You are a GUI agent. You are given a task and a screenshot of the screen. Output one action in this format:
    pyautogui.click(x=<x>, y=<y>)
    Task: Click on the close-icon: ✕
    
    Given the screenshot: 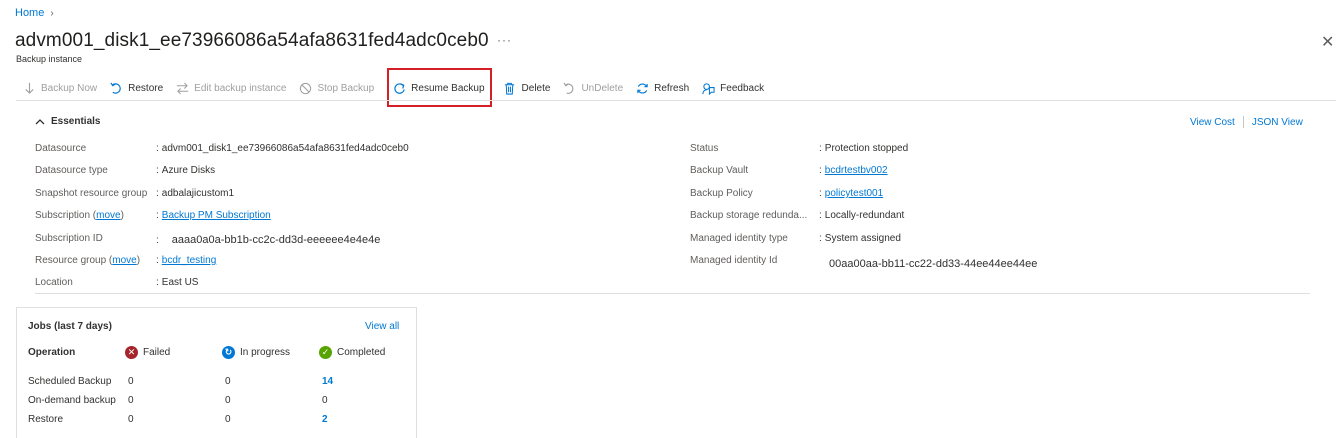 What is the action you would take?
    pyautogui.click(x=1327, y=42)
    